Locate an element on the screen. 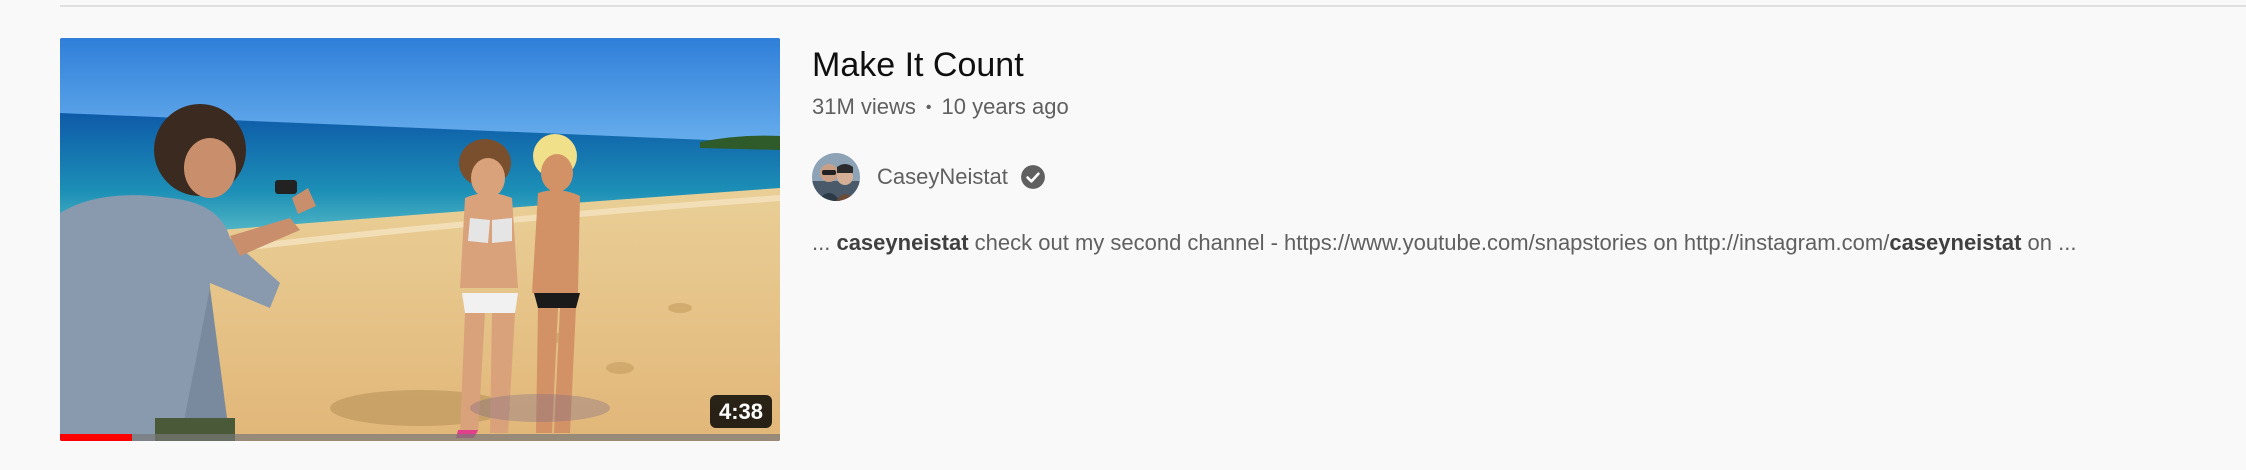  view-count: 31M views is located at coordinates (864, 106).